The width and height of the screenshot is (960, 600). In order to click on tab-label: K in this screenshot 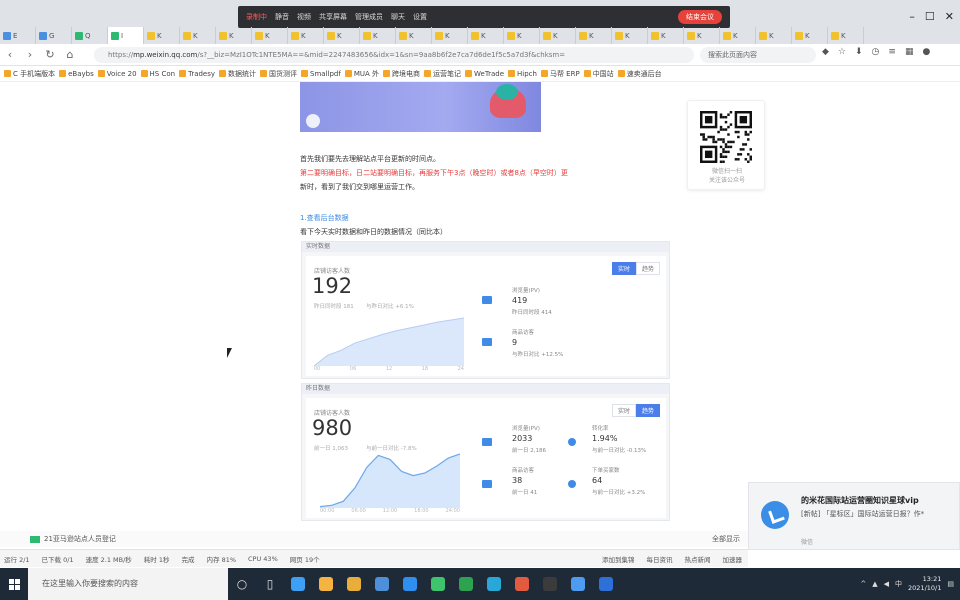, I will do `click(447, 35)`.